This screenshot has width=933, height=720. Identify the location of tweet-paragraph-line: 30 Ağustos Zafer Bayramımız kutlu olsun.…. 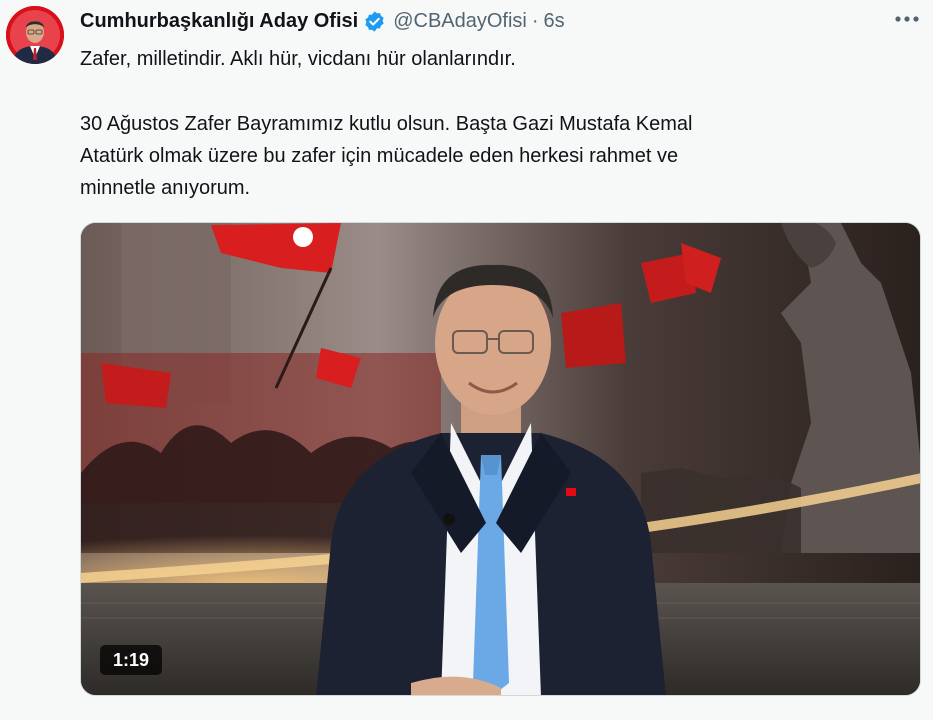
(386, 124).